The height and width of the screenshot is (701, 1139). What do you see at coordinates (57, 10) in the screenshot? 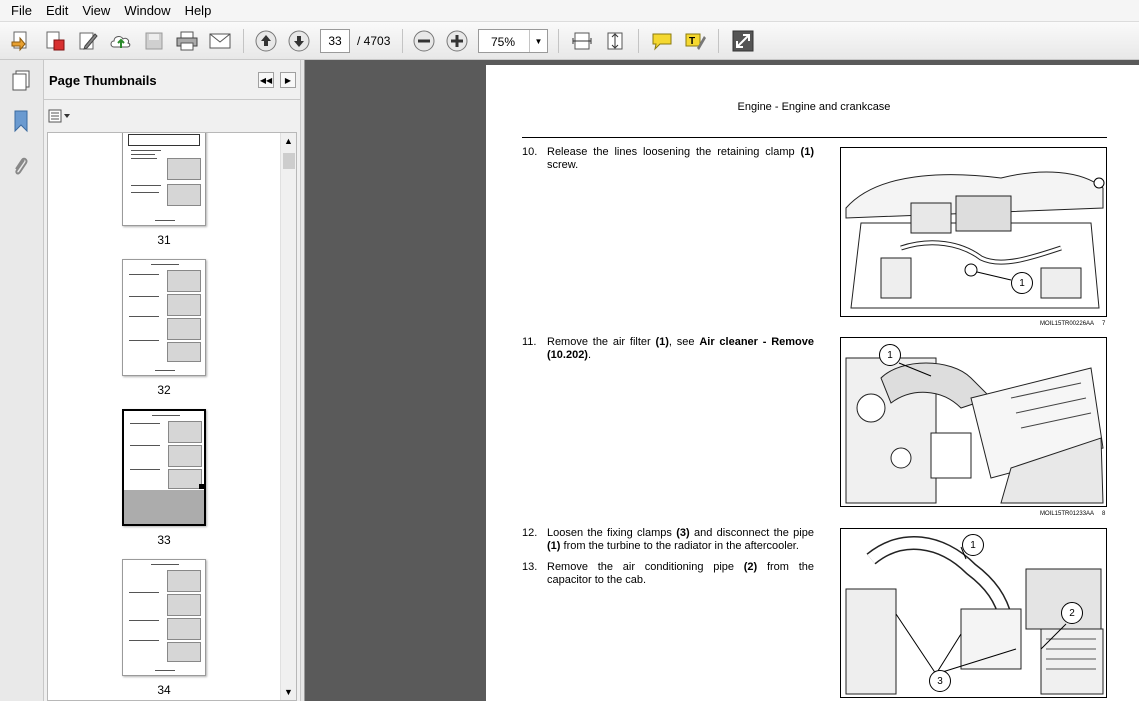
I see `menu-edit: Edit` at bounding box center [57, 10].